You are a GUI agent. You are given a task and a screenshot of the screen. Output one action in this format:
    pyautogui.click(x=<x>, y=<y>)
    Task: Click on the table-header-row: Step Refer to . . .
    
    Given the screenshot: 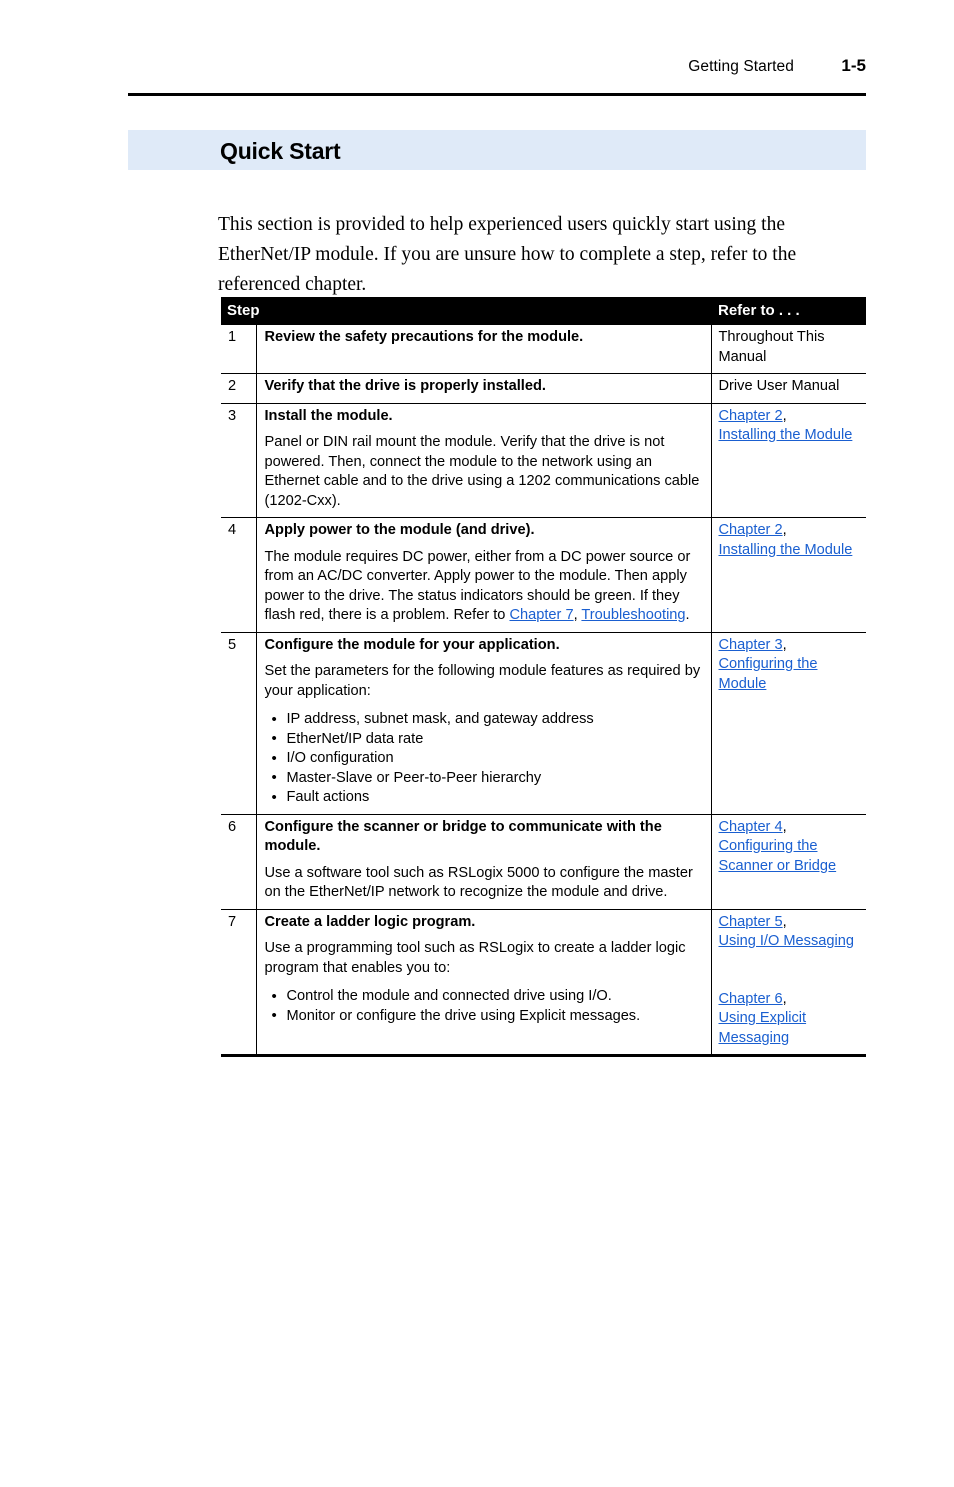 What is the action you would take?
    pyautogui.click(x=543, y=311)
    